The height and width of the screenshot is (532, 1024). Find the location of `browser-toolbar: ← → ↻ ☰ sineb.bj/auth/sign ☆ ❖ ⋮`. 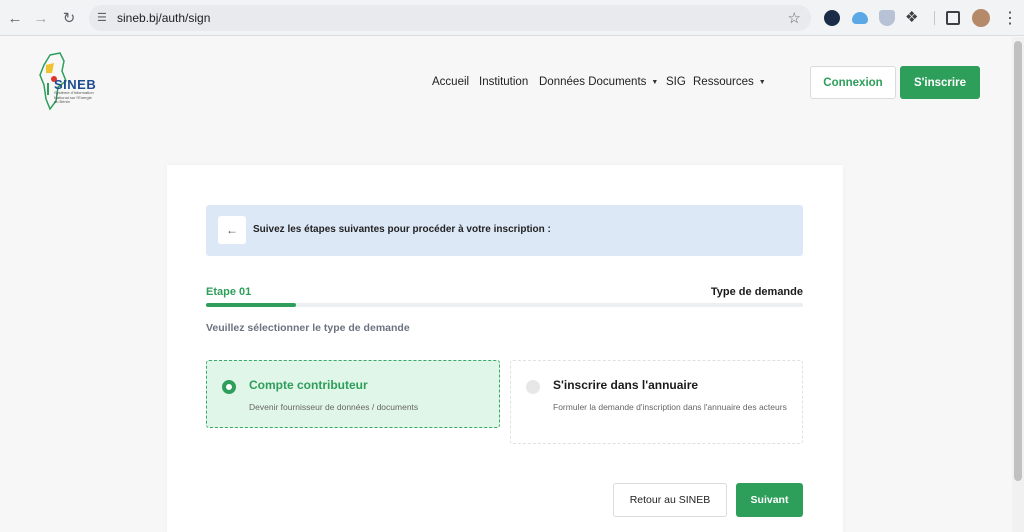

browser-toolbar: ← → ↻ ☰ sineb.bj/auth/sign ☆ ❖ ⋮ is located at coordinates (512, 18).